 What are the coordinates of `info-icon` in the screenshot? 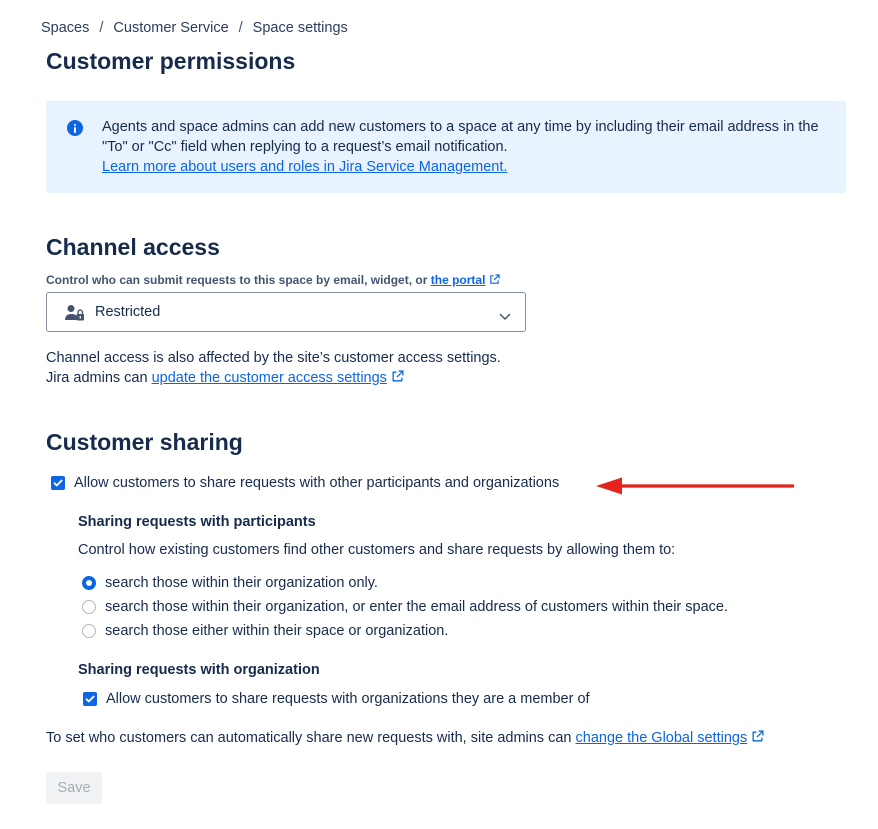 It's located at (75, 128).